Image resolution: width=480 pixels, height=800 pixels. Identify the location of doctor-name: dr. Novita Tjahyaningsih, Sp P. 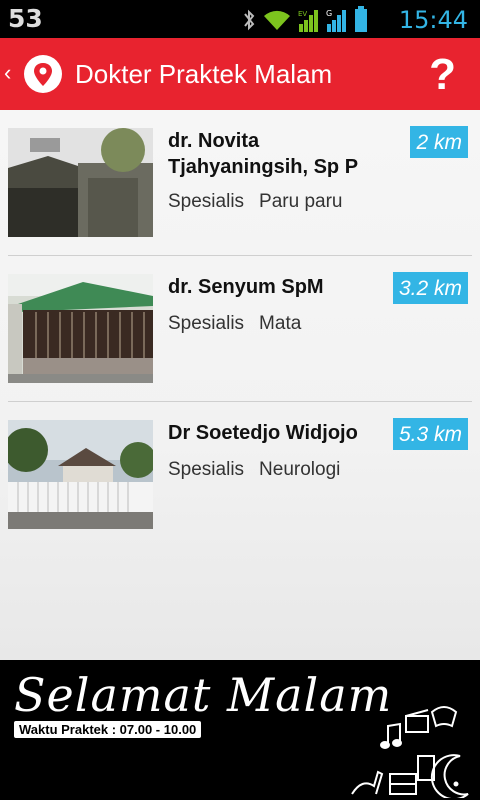
(263, 154).